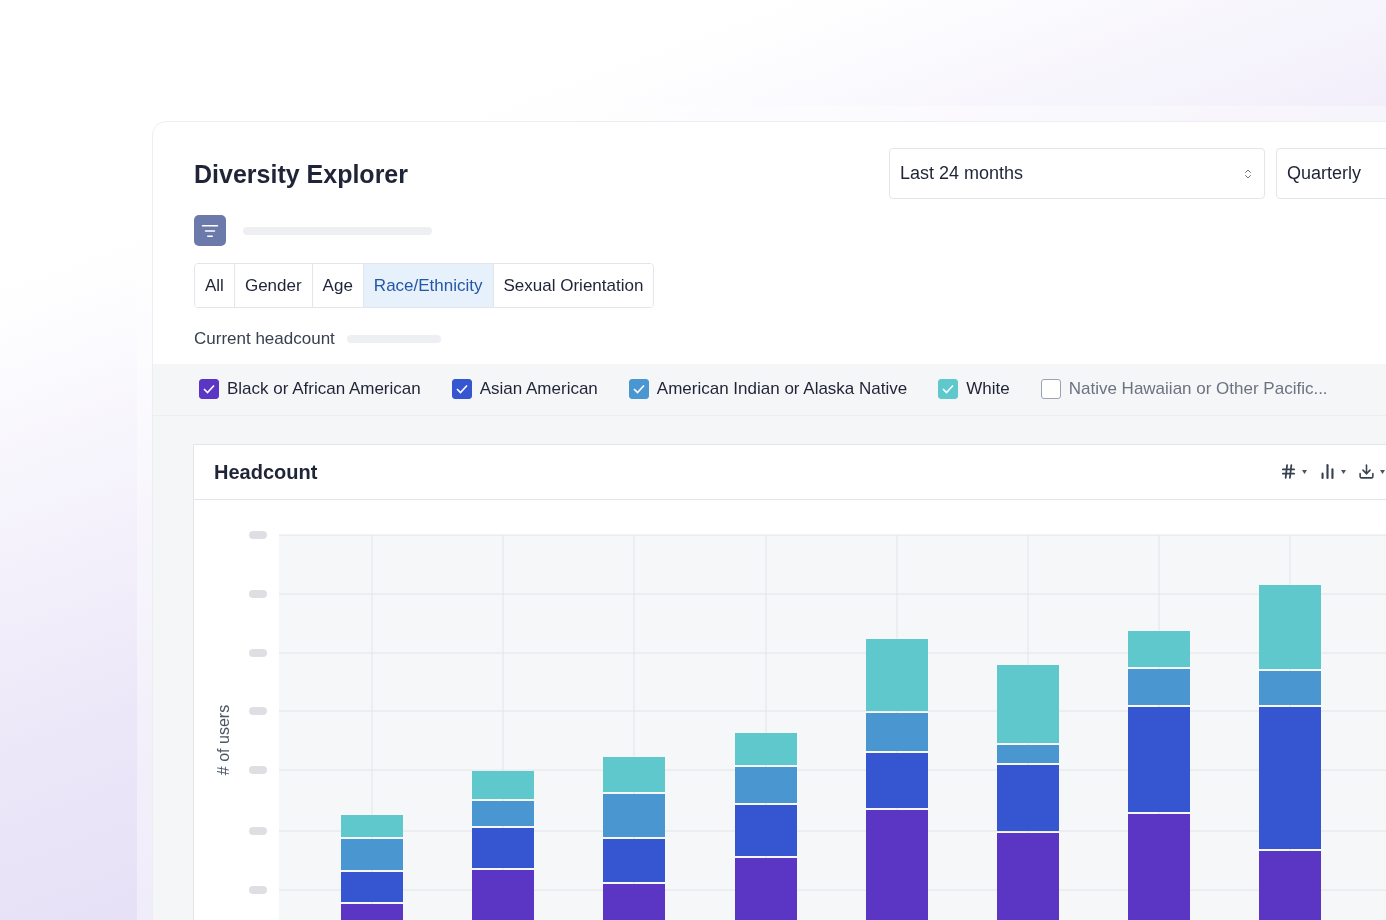 The height and width of the screenshot is (920, 1386). I want to click on legend-checkbox: American Indian or Alaska Native, so click(768, 389).